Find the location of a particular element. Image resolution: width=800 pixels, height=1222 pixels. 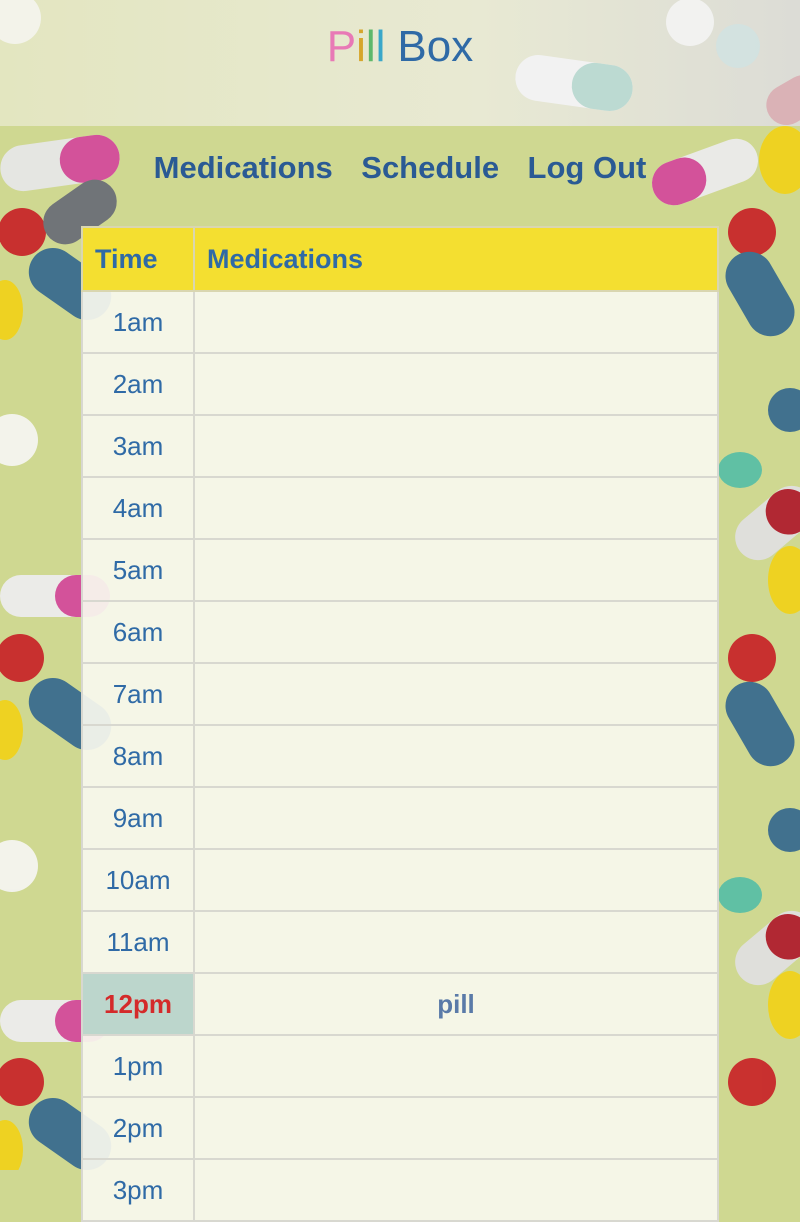

app-title: Pill Box is located at coordinates (400, 47).